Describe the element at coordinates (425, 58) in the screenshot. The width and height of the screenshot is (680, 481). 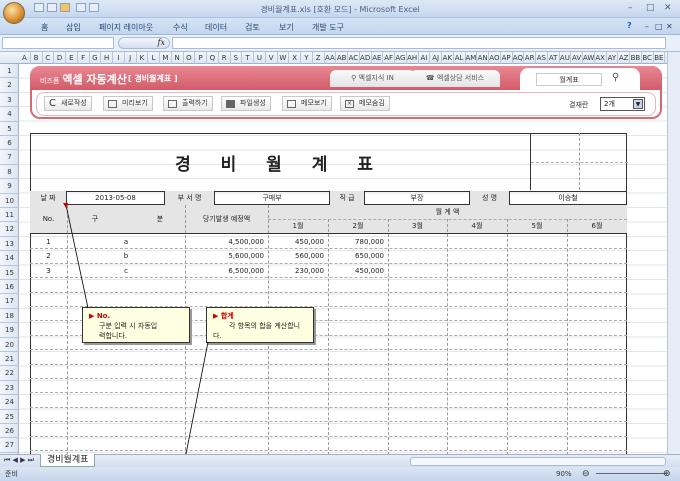
I see `column-header: AI` at that location.